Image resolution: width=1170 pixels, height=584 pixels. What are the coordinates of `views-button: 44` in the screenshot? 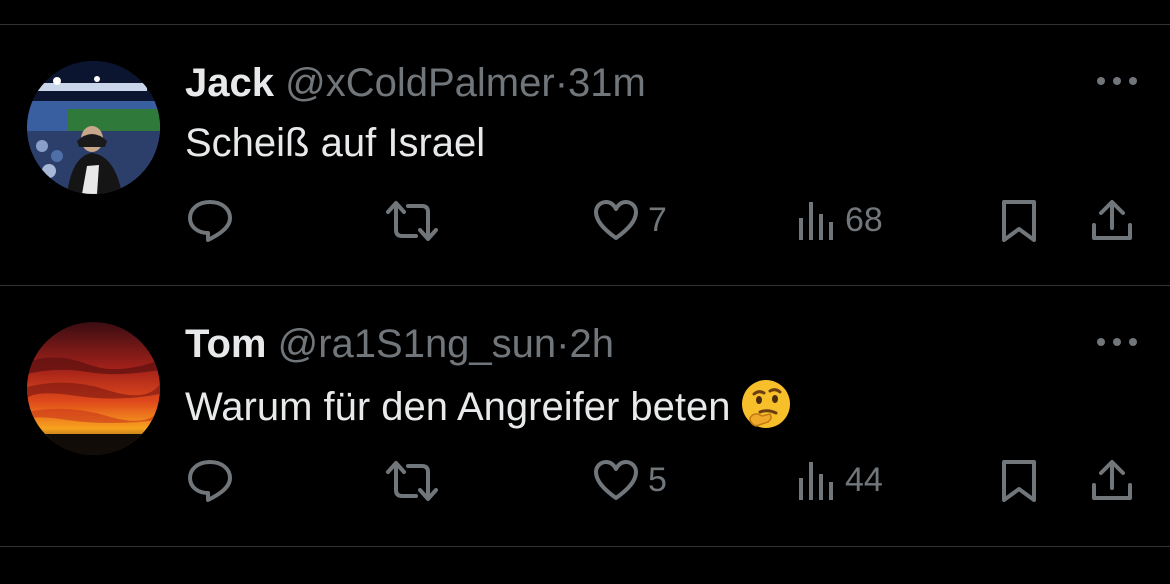 It's located at (840, 480).